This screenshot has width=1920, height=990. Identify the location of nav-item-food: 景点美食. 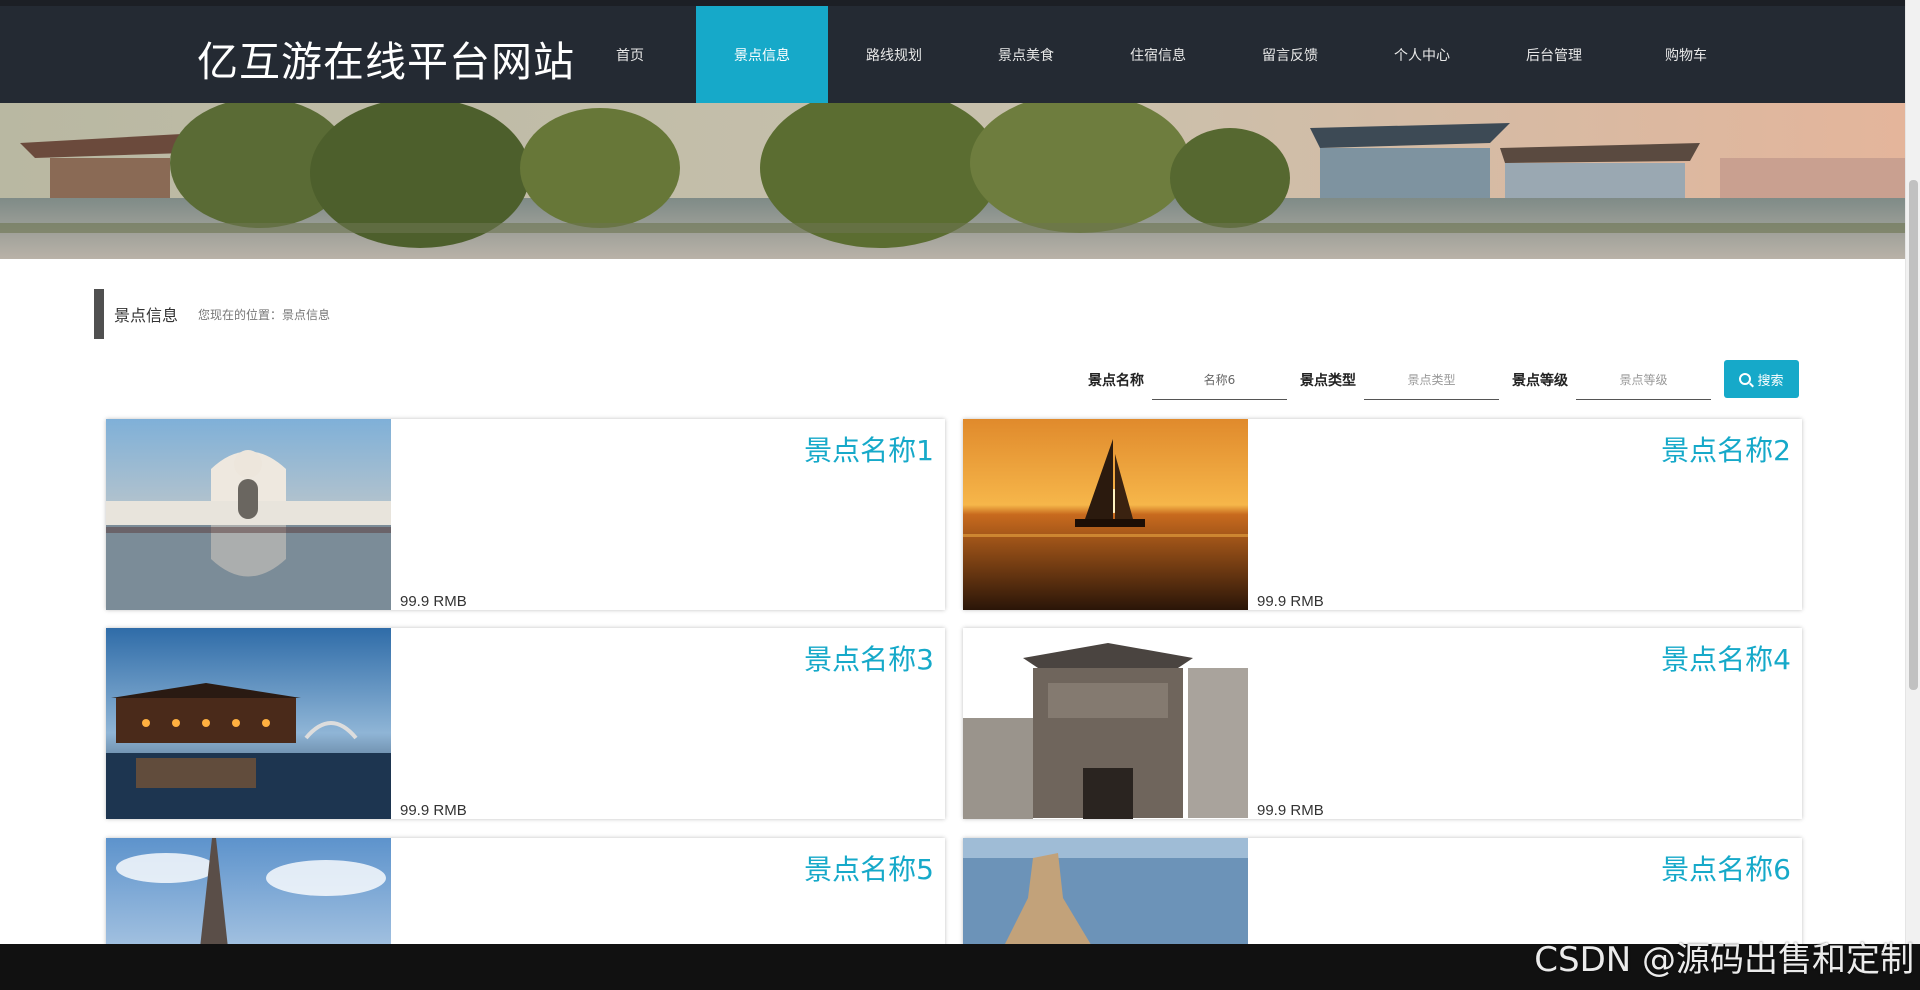
(1026, 54).